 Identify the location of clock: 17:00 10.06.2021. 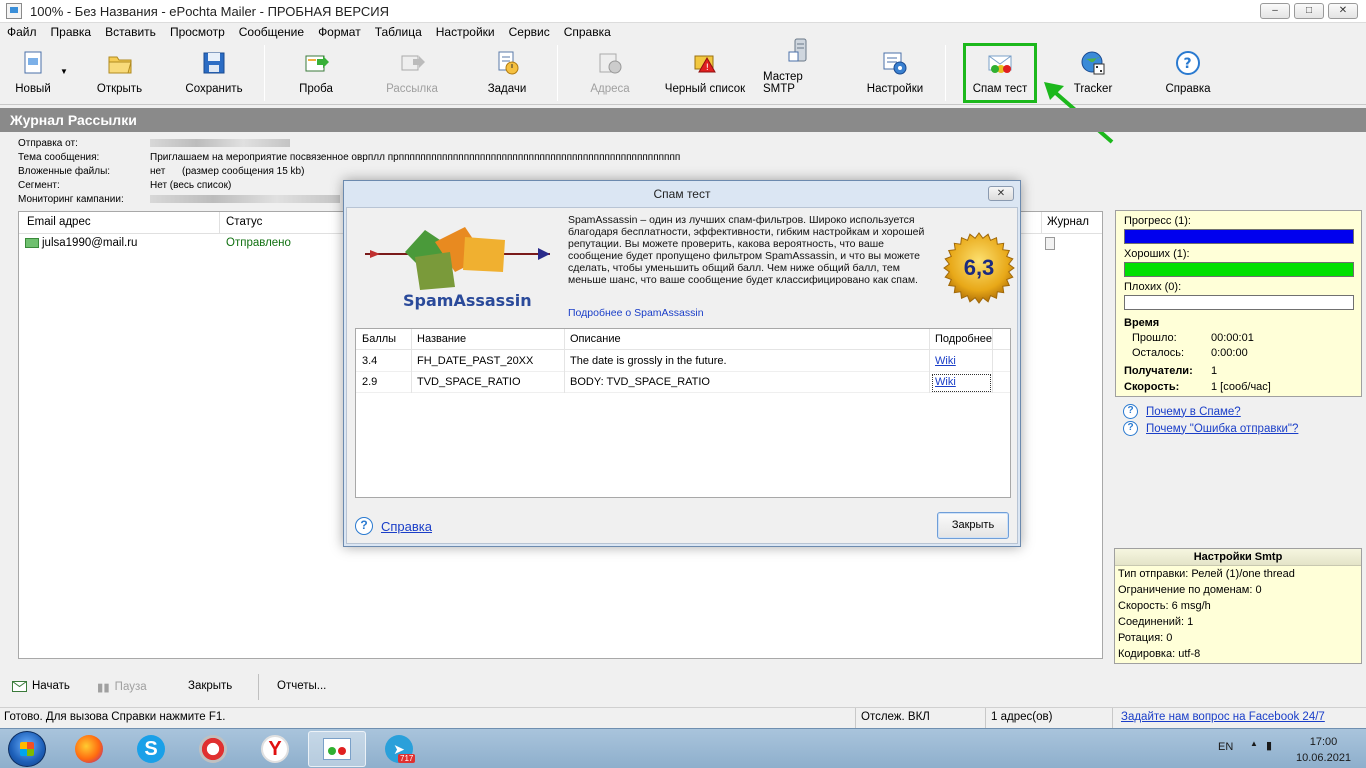
(1323, 750).